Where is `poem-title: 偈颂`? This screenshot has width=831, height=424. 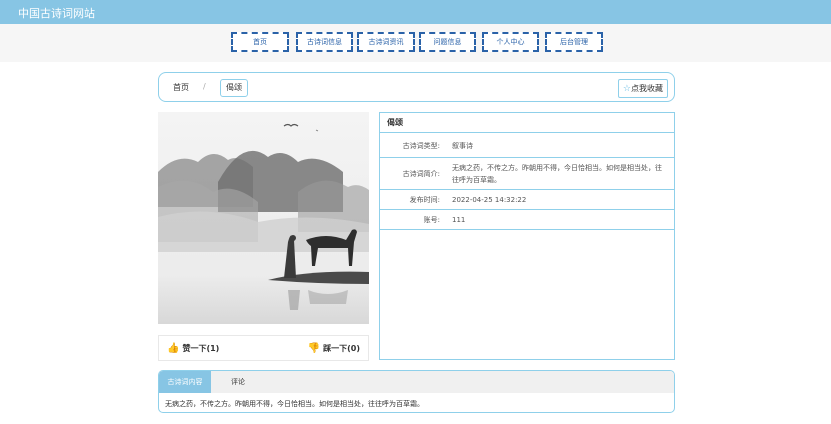
poem-title: 偈颂 is located at coordinates (527, 123).